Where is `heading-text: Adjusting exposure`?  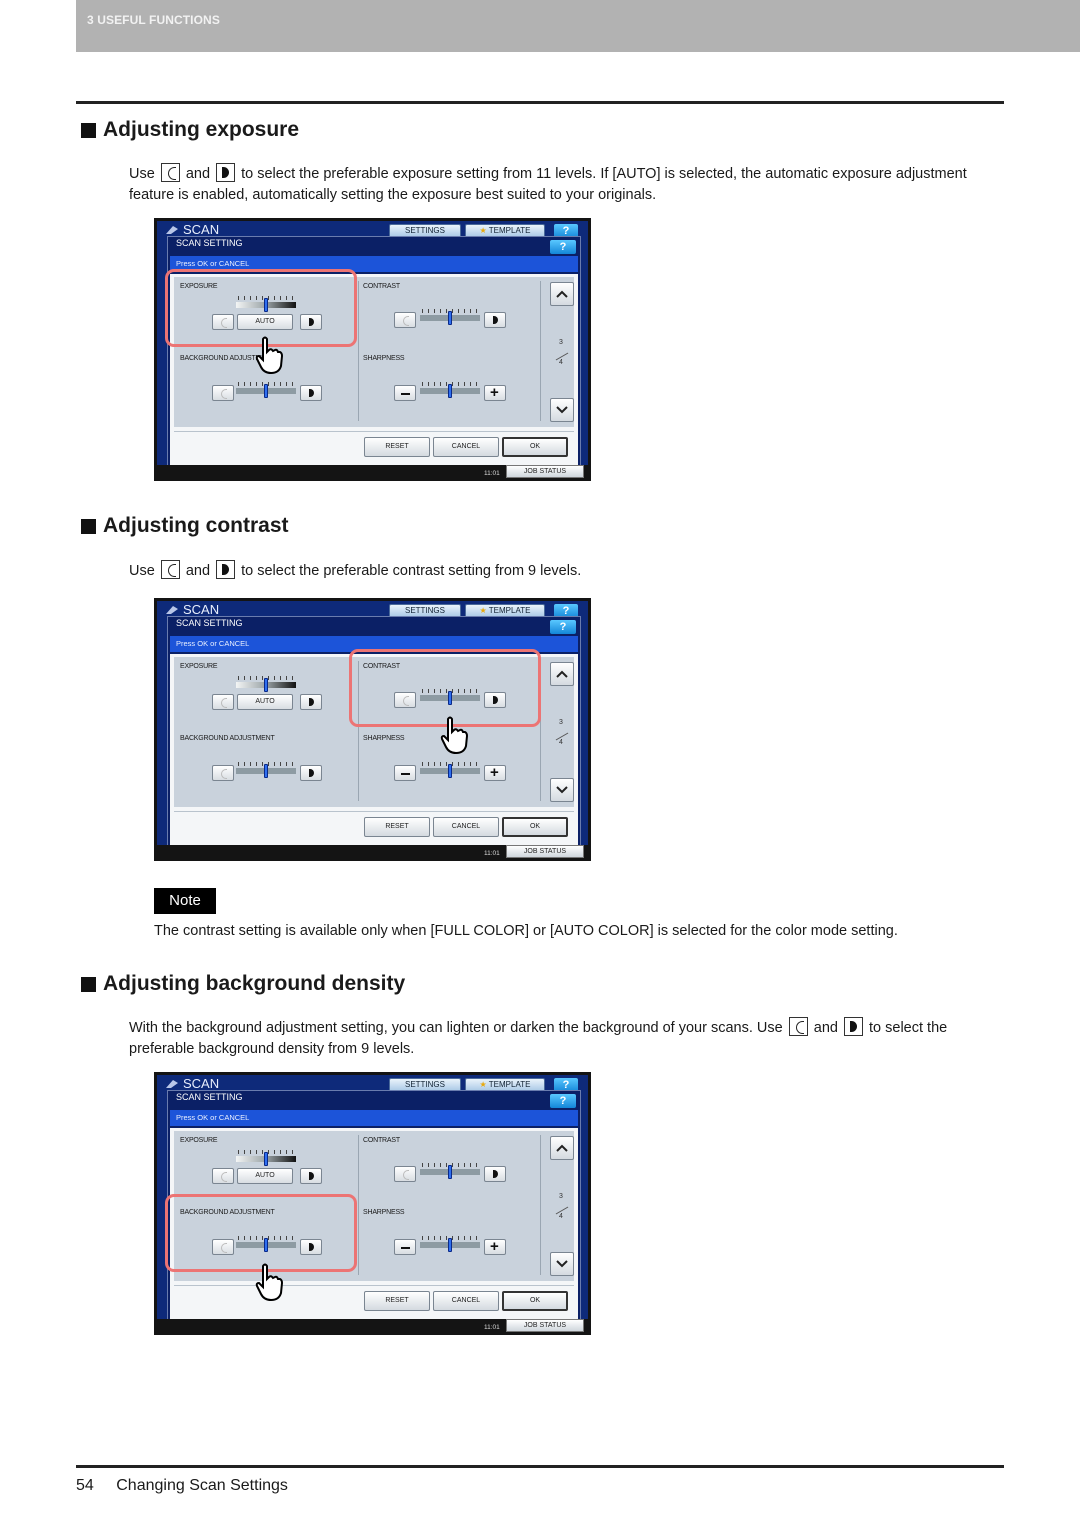 heading-text: Adjusting exposure is located at coordinates (201, 129).